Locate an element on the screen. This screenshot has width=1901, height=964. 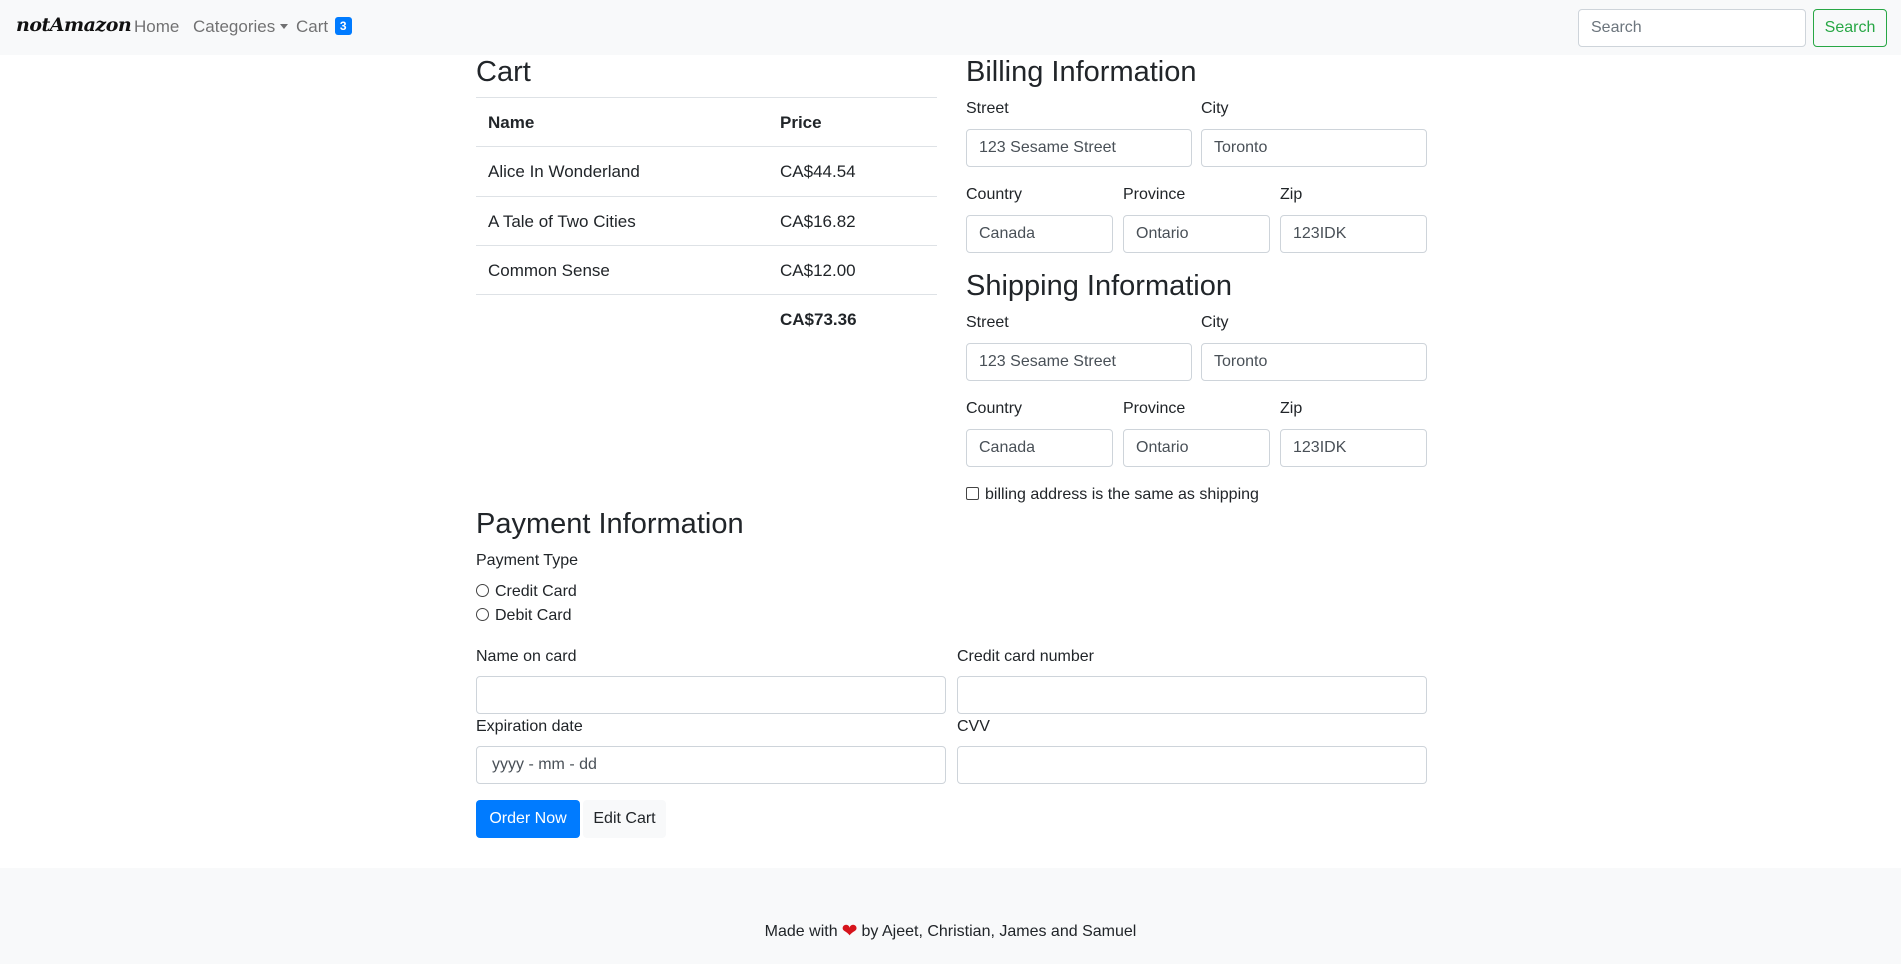
search-input is located at coordinates (1692, 28).